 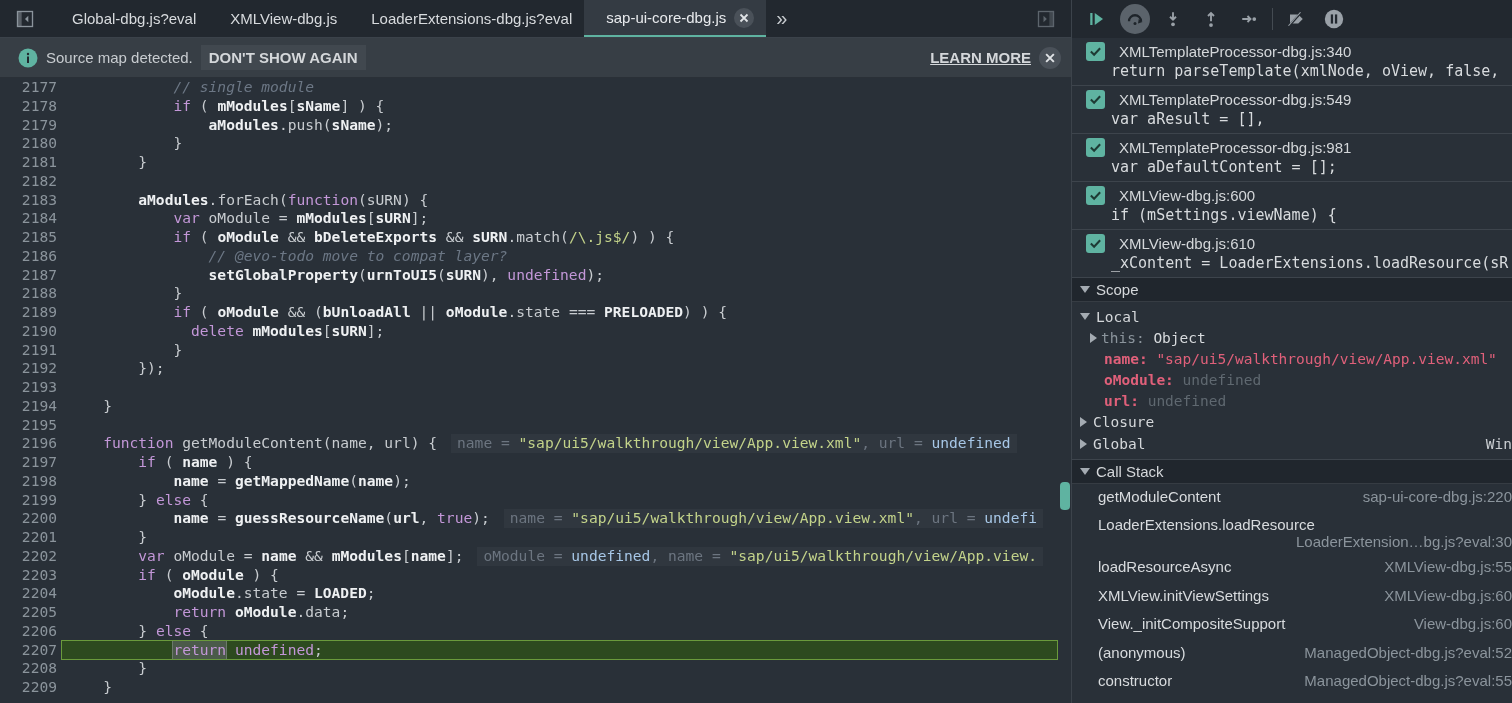 I want to click on line-number: 2191, so click(x=39, y=350).